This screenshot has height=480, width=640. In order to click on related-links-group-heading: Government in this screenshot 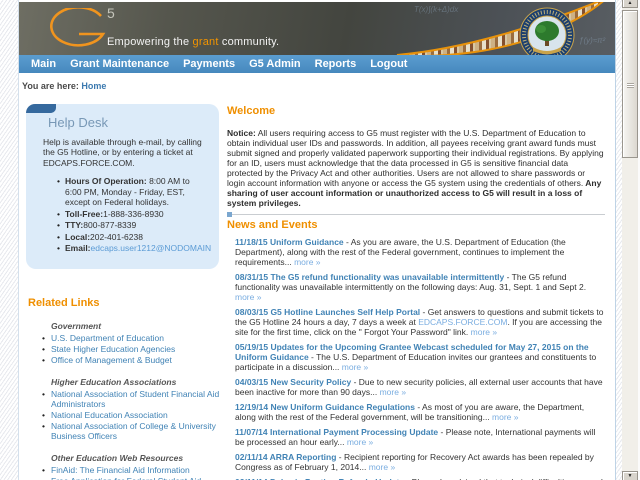, I will do `click(76, 325)`.